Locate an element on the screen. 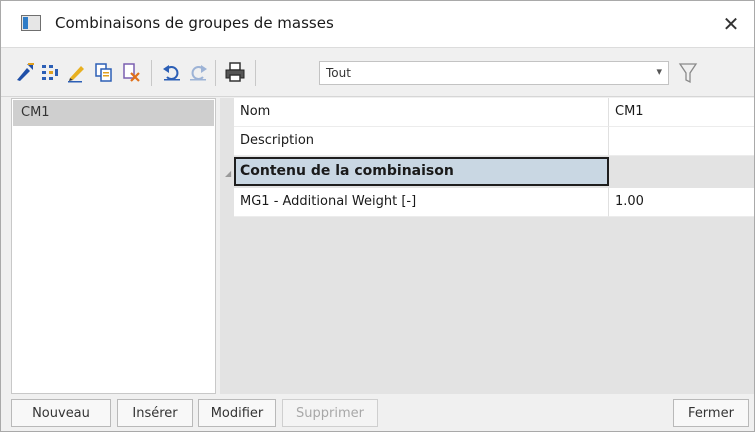  property-label: MG1 - Additional Weight [-] is located at coordinates (421, 202).